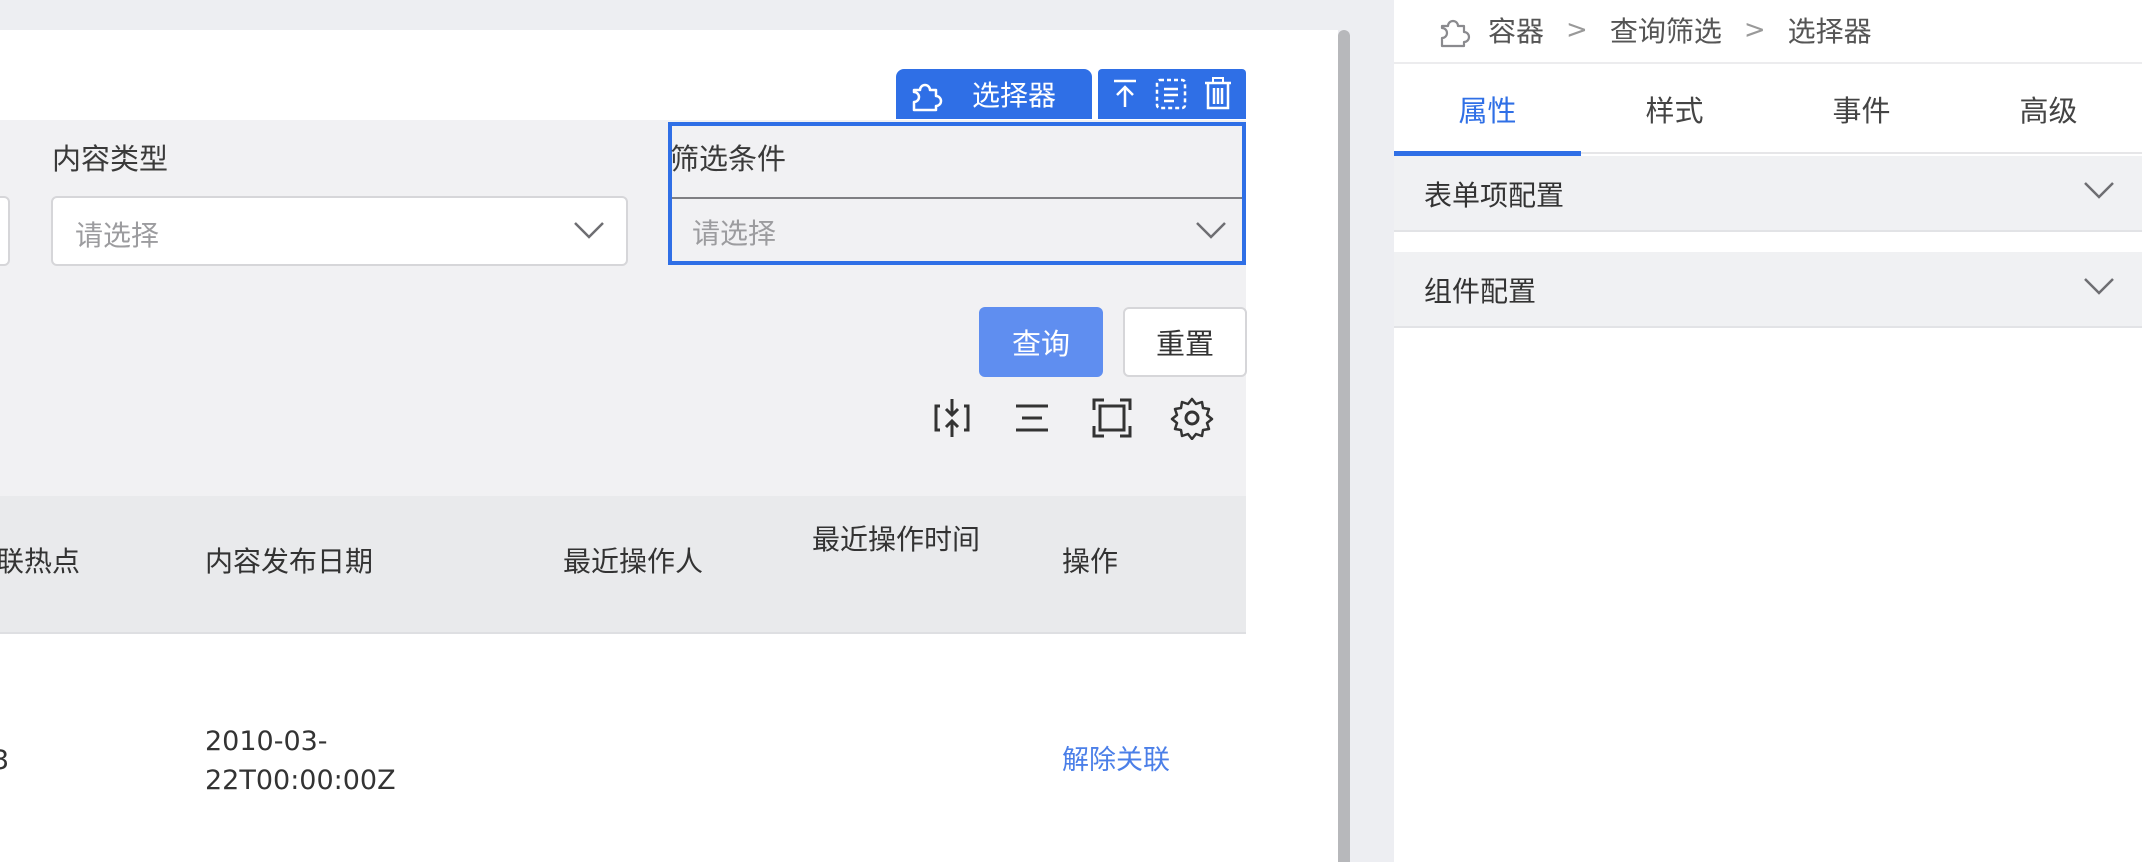  Describe the element at coordinates (1487, 110) in the screenshot. I see `tab-properties: 属性` at that location.